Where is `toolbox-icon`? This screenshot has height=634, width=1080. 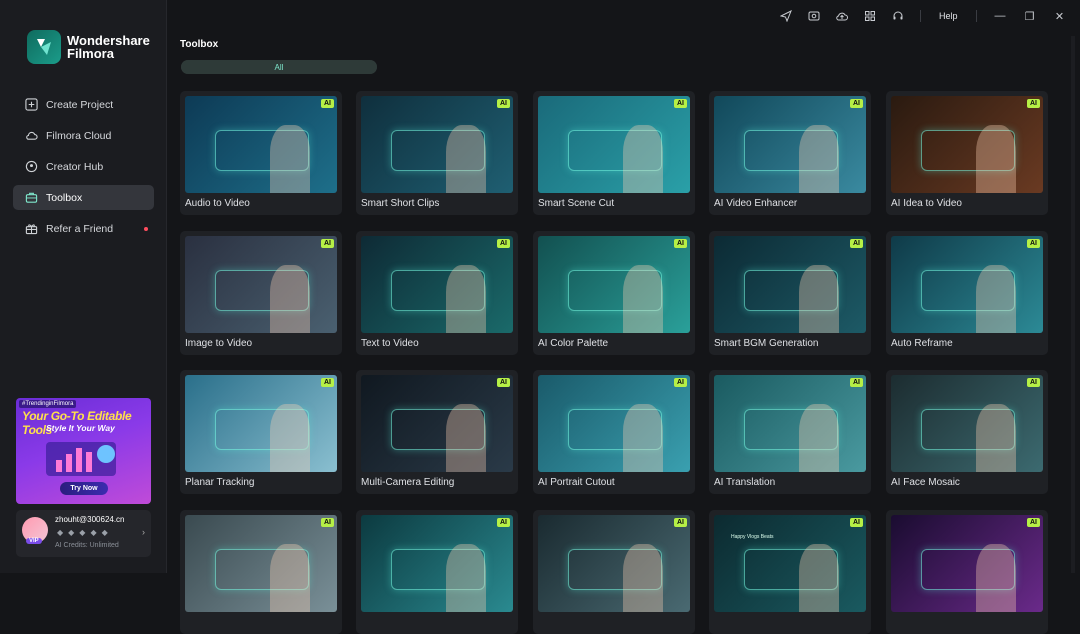 toolbox-icon is located at coordinates (31, 197).